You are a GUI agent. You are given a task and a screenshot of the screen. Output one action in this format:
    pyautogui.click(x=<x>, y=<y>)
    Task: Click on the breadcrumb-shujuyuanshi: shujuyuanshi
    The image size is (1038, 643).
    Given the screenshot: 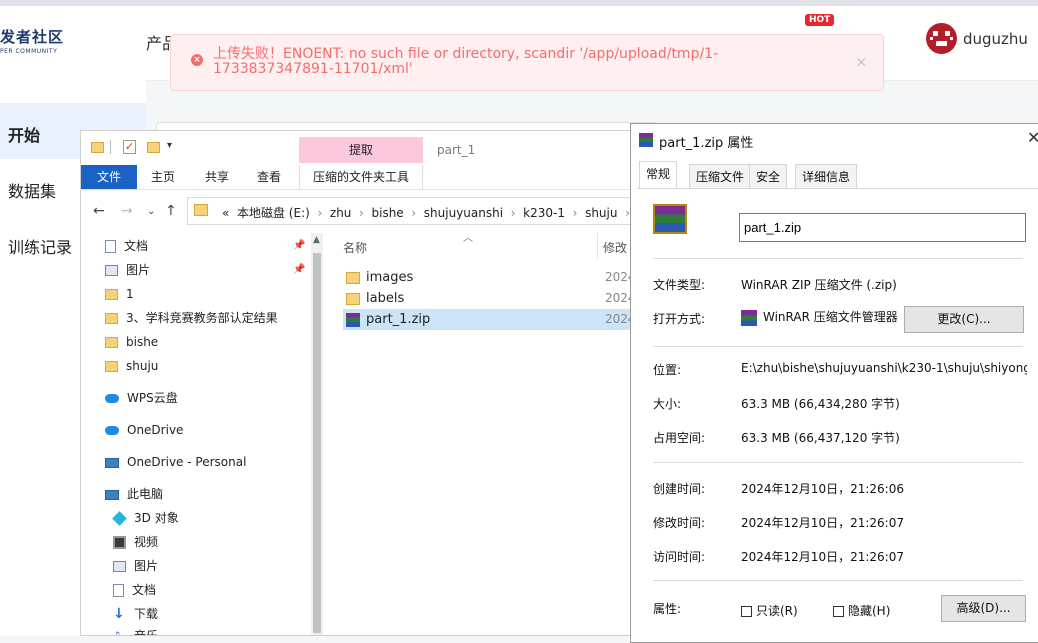 What is the action you would take?
    pyautogui.click(x=463, y=213)
    